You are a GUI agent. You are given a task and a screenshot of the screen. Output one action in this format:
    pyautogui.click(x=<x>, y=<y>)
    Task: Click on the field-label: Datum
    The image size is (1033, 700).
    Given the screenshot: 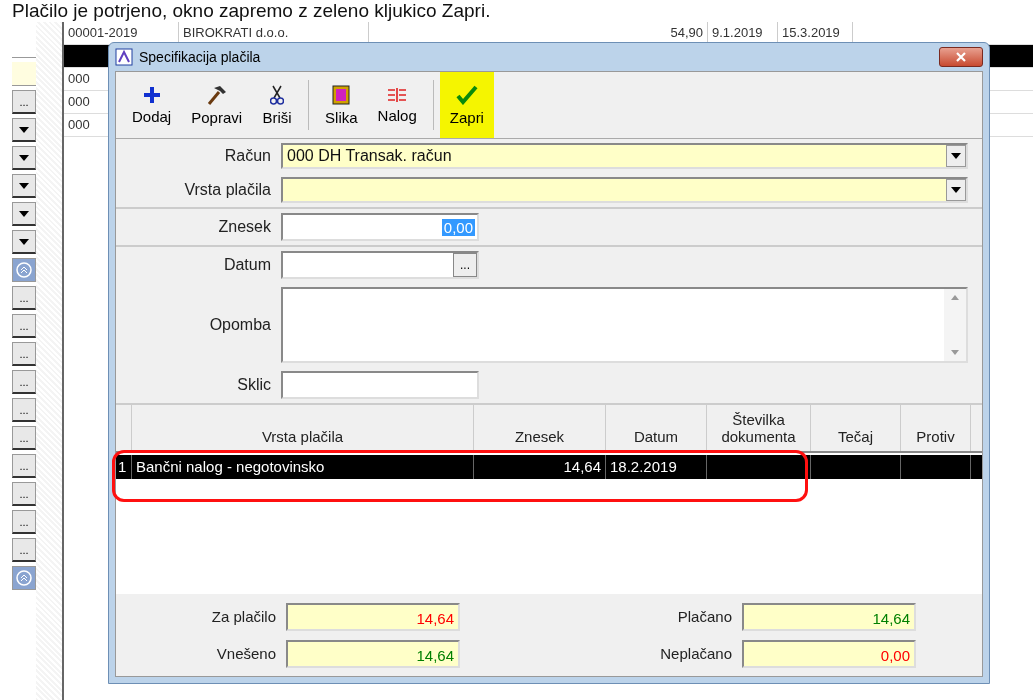 What is the action you would take?
    pyautogui.click(x=246, y=265)
    